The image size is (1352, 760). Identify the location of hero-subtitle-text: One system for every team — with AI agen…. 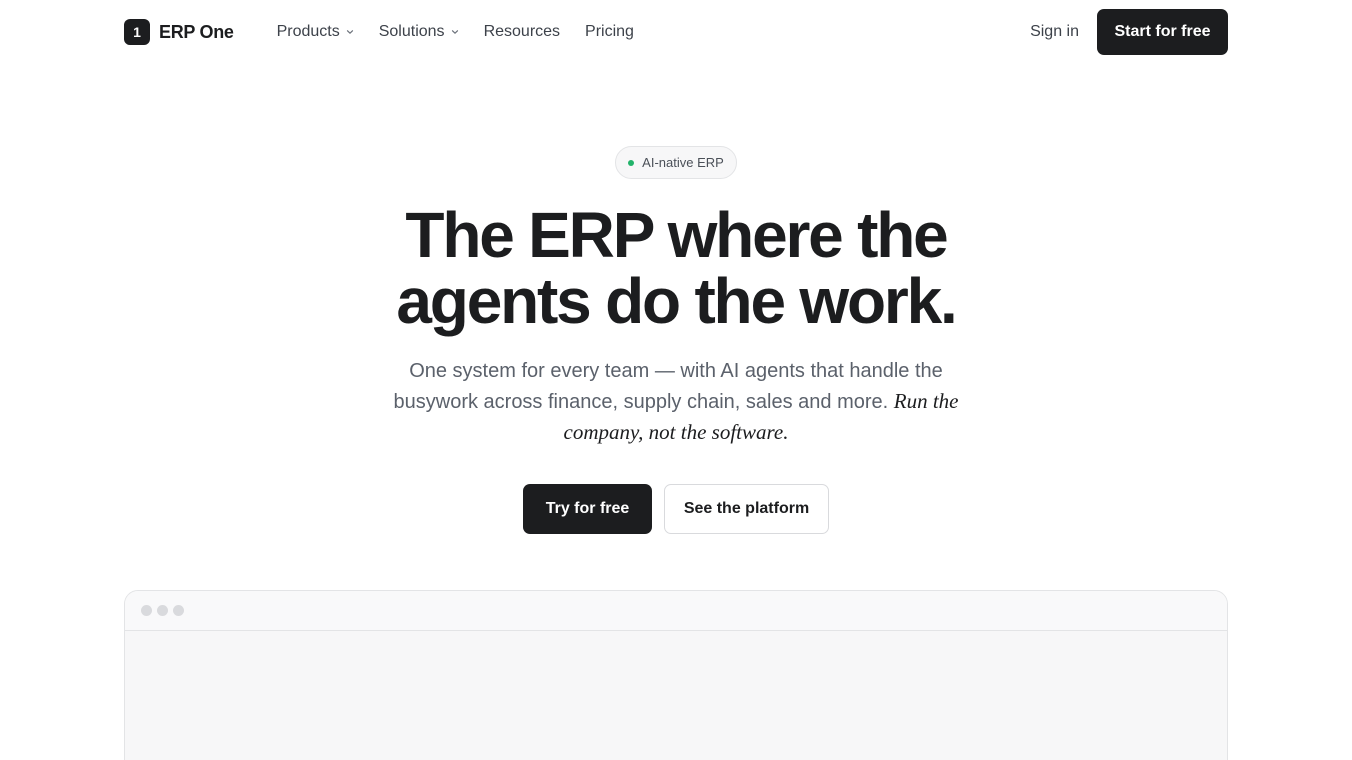
(668, 386).